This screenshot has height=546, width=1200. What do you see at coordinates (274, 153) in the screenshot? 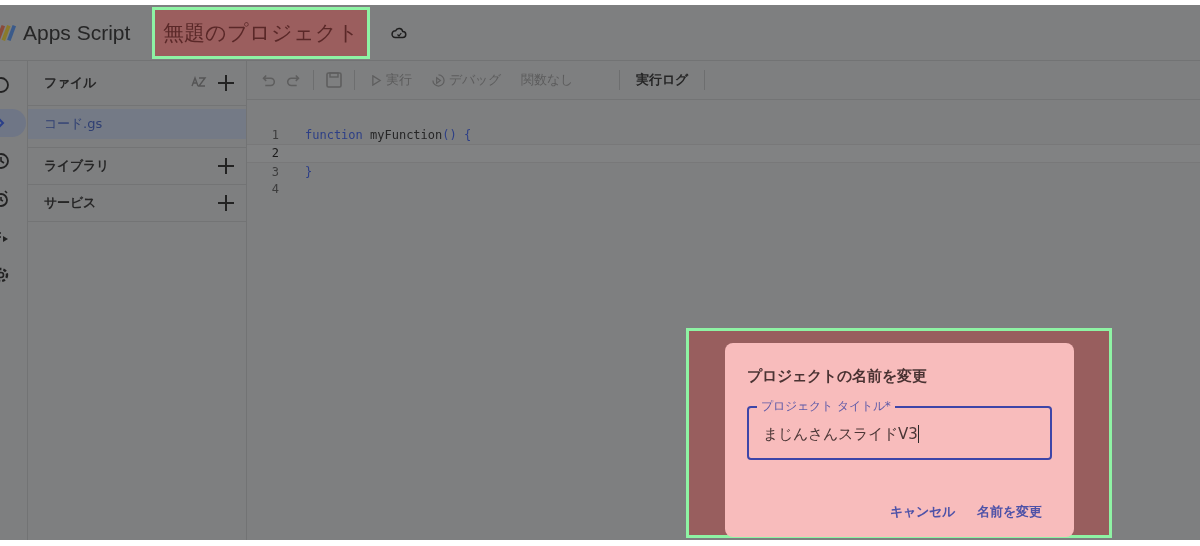
I see `line-number: 2` at bounding box center [274, 153].